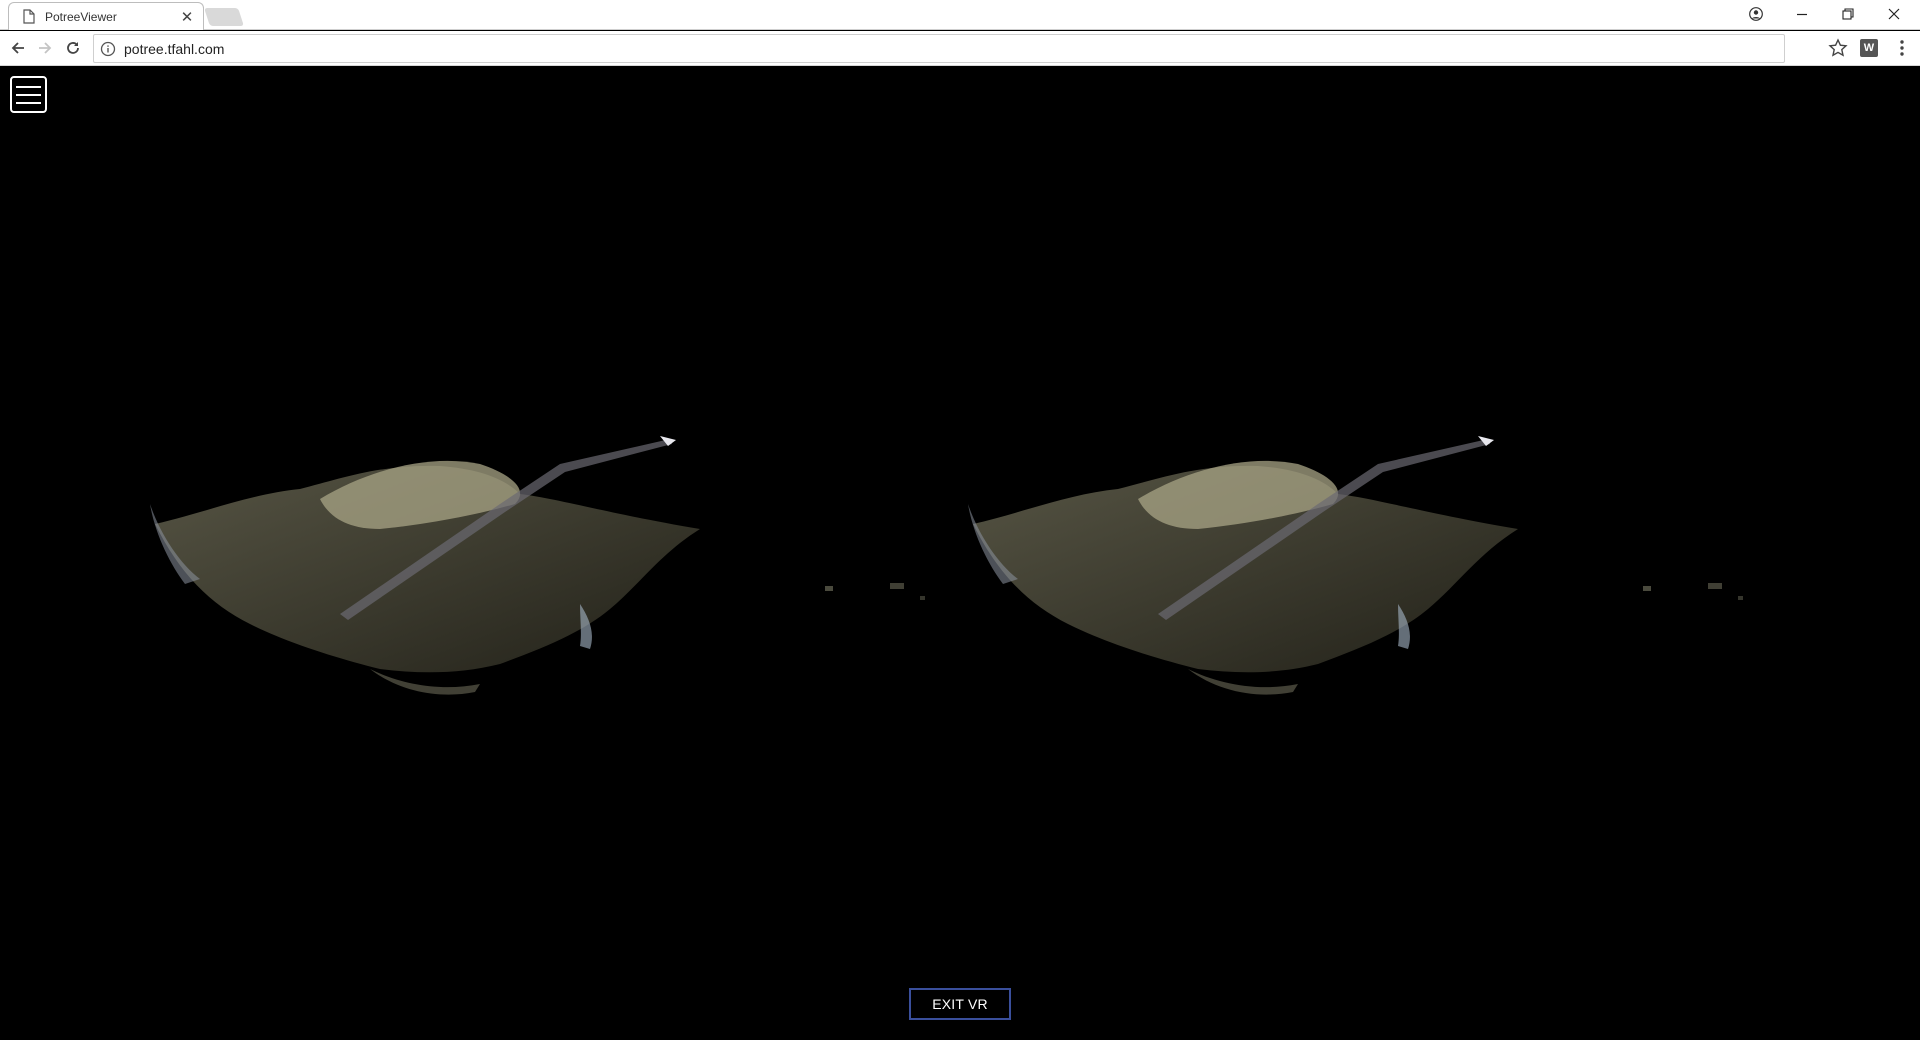 The width and height of the screenshot is (1920, 1040). What do you see at coordinates (425, 565) in the screenshot?
I see `point-cloud-left-eye` at bounding box center [425, 565].